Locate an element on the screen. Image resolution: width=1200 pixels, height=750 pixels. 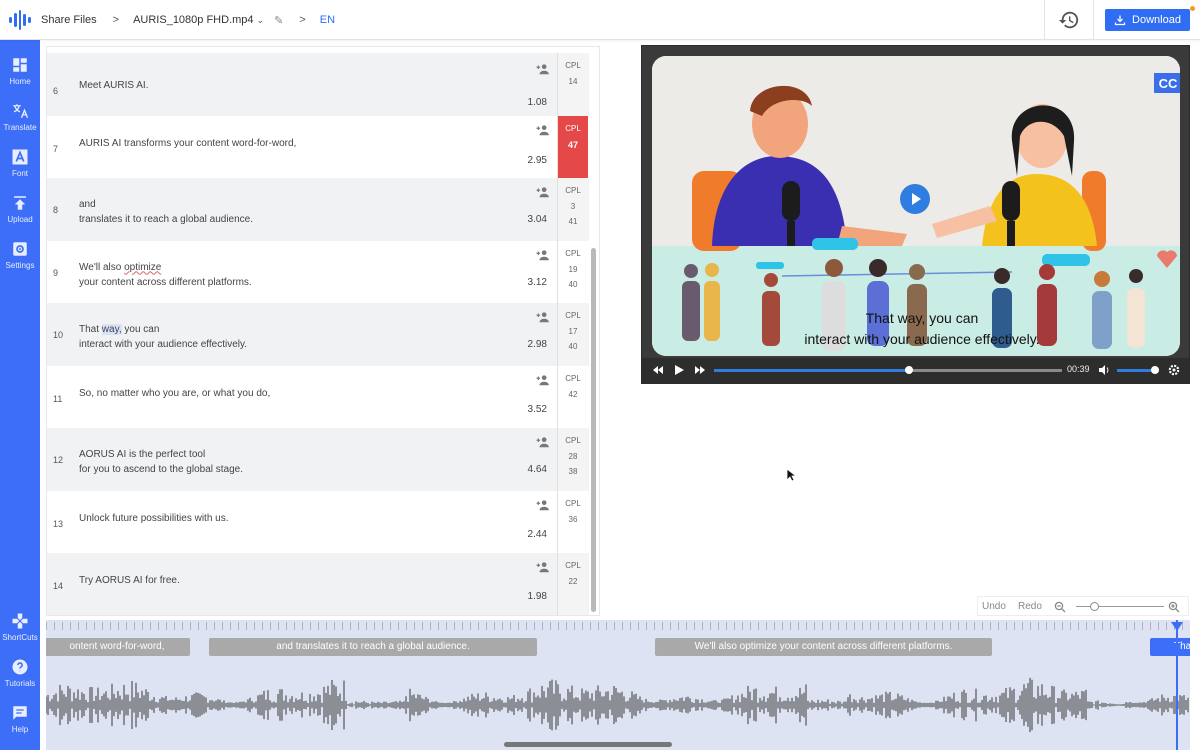
subtitle-line: and is located at coordinates (87, 204).